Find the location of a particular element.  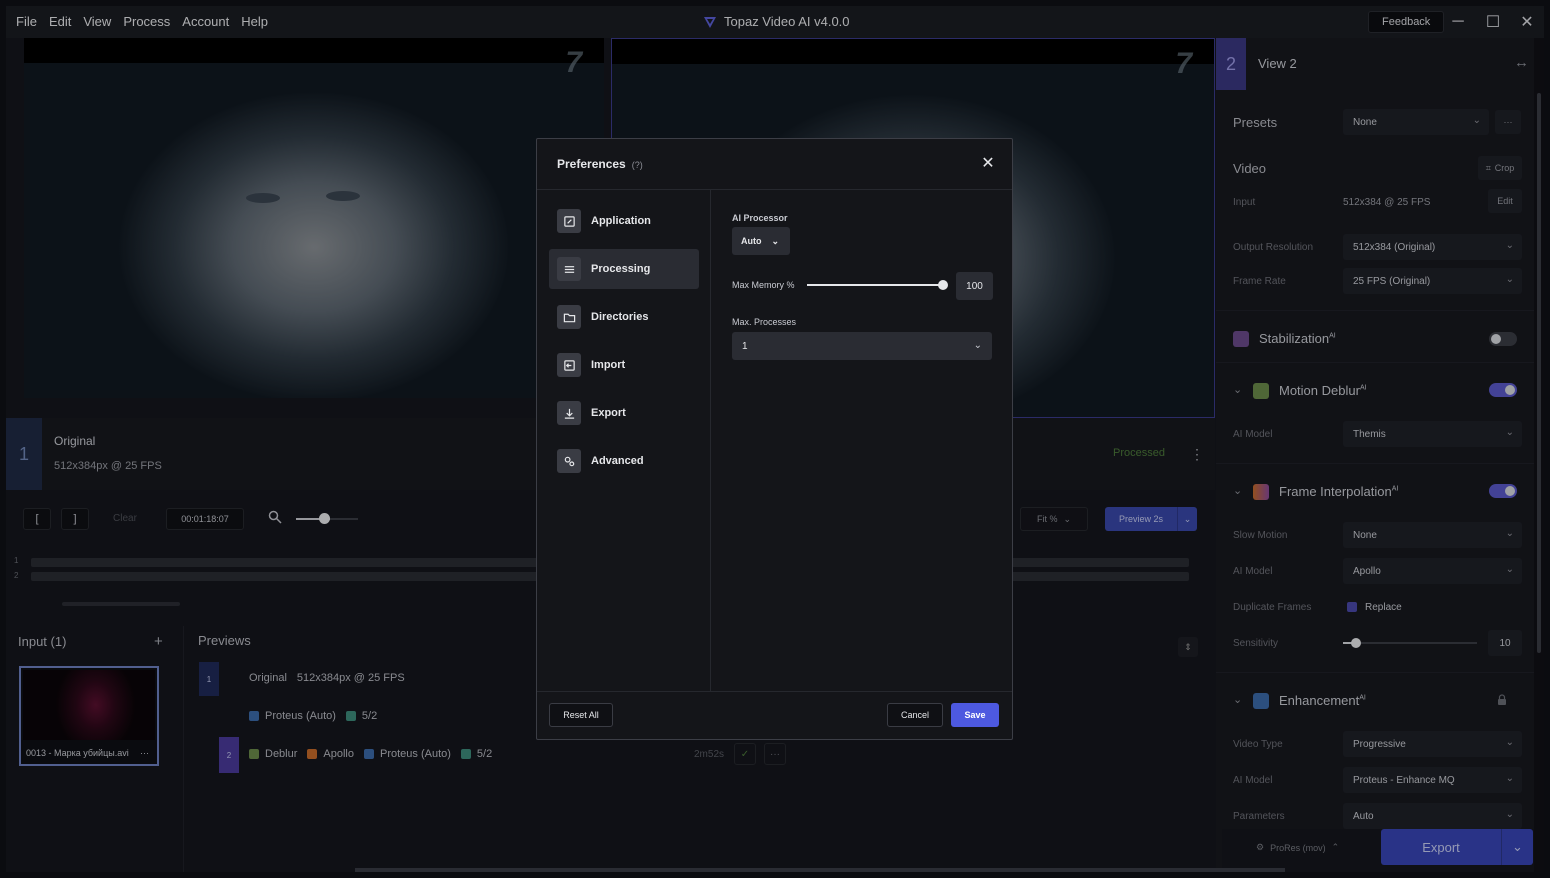

taskbar-edge is located at coordinates (820, 870).